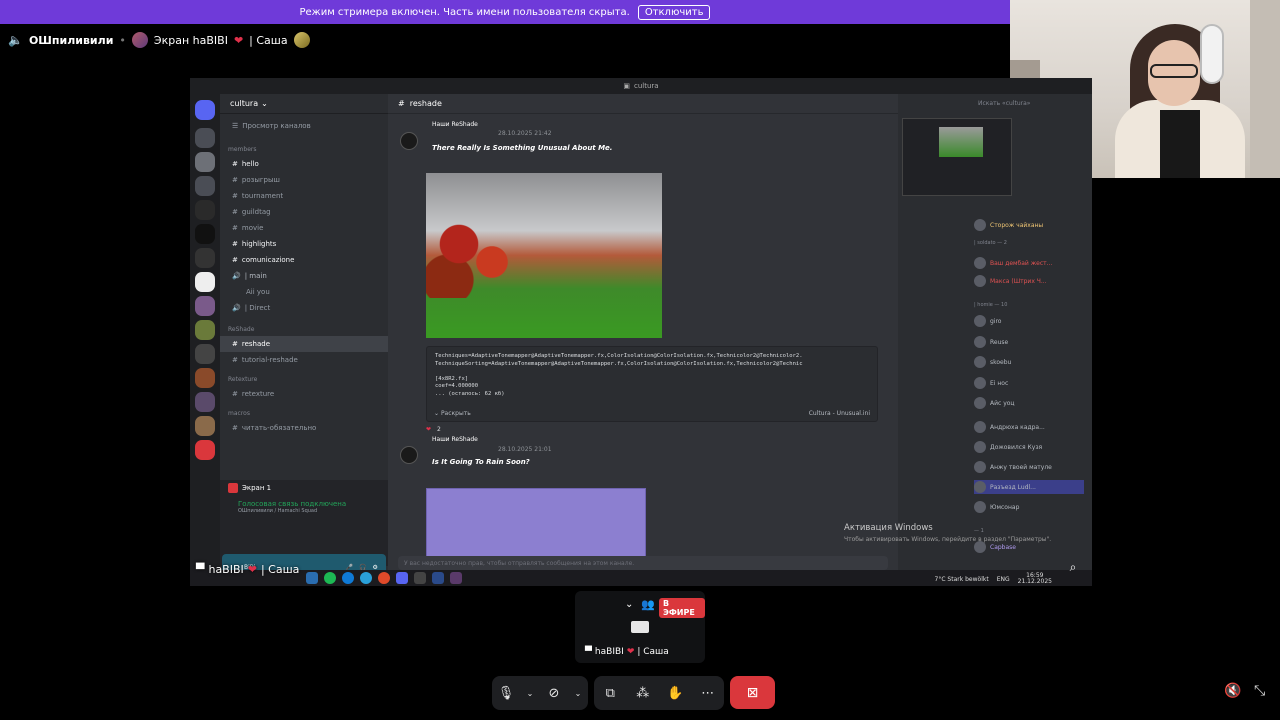 This screenshot has height=720, width=1280. What do you see at coordinates (304, 164) in the screenshot?
I see `channel-hello: # hello` at bounding box center [304, 164].